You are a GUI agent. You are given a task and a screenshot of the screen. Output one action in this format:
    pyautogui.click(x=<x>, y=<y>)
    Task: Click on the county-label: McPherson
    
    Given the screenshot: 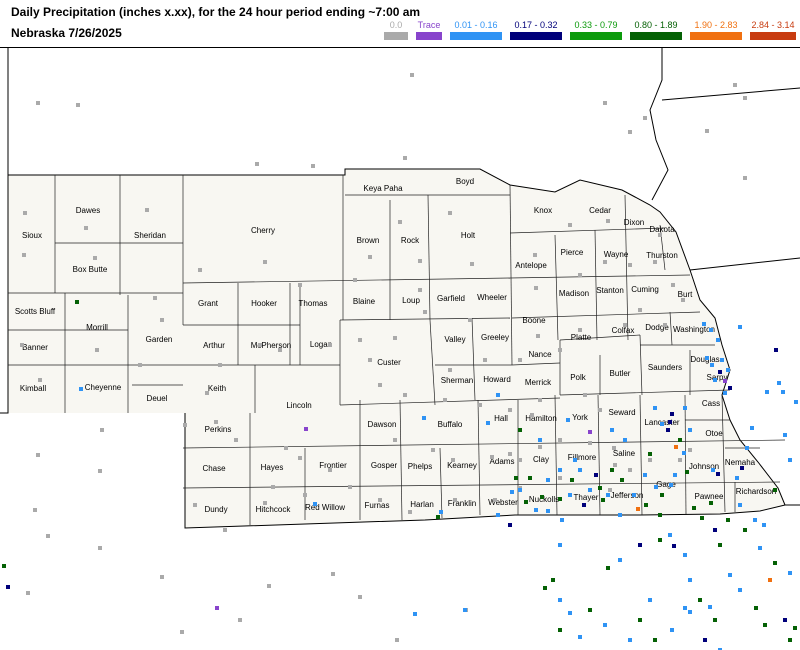 What is the action you would take?
    pyautogui.click(x=271, y=345)
    